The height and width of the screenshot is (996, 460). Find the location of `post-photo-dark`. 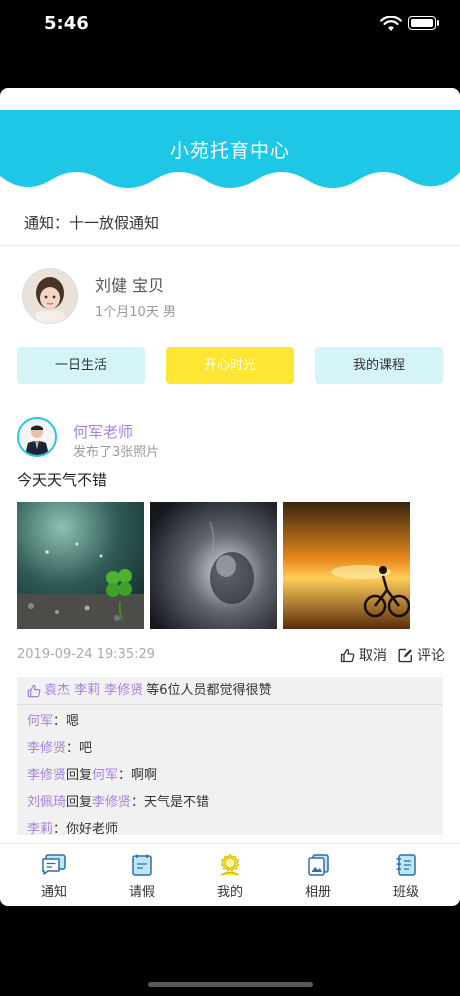

post-photo-dark is located at coordinates (213, 565).